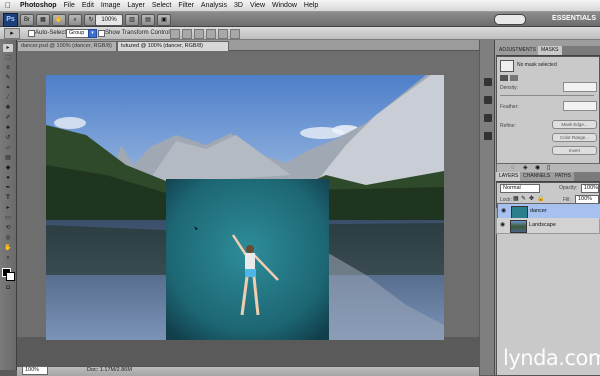 The height and width of the screenshot is (376, 600). What do you see at coordinates (67, 46) in the screenshot?
I see `tab-dancer-psd: dancer.psd @ 100% (dancer, RGB/8)` at bounding box center [67, 46].